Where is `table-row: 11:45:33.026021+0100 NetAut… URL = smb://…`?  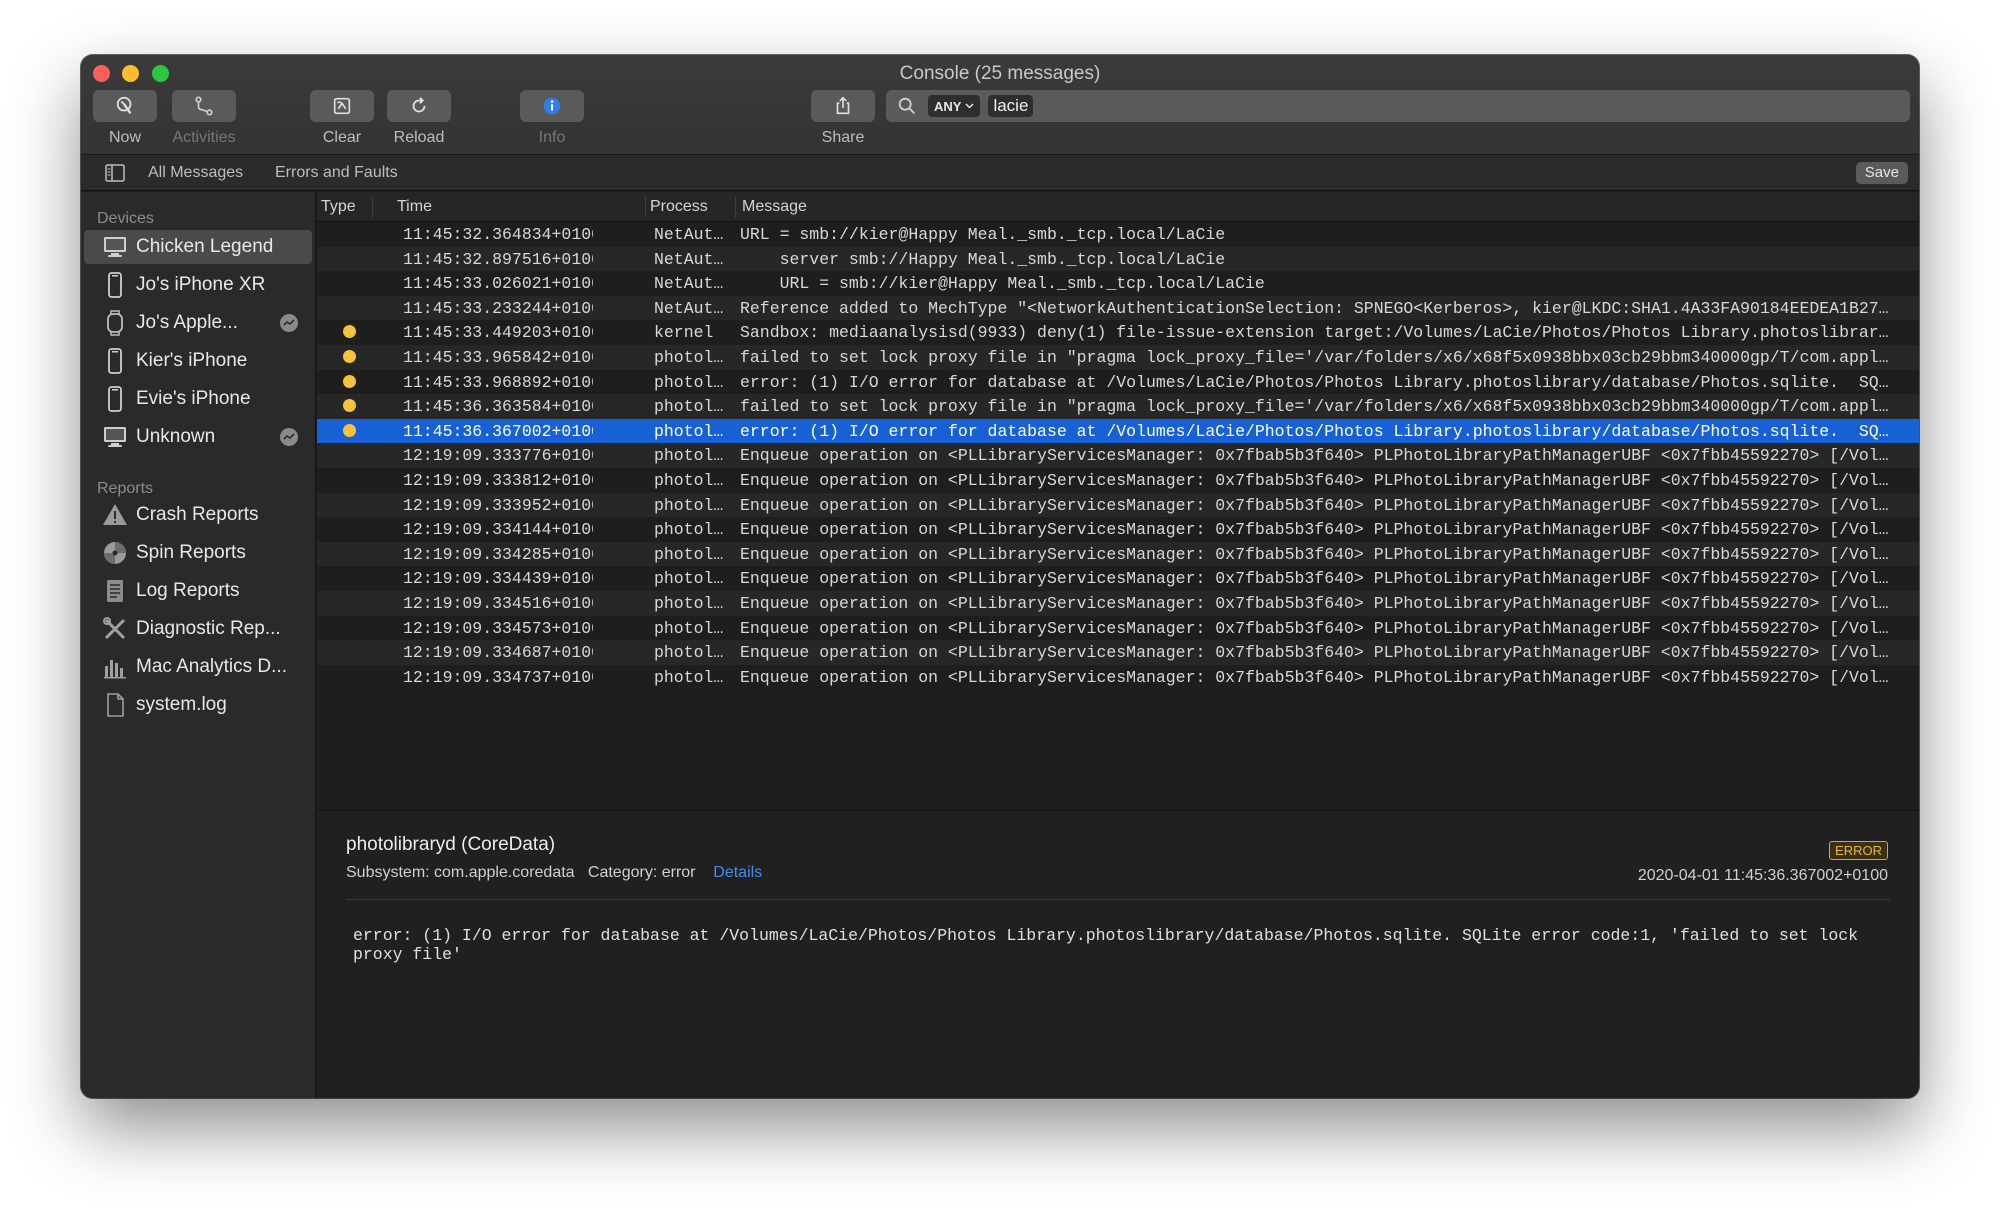 table-row: 11:45:33.026021+0100 NetAut… URL = smb://… is located at coordinates (1118, 283).